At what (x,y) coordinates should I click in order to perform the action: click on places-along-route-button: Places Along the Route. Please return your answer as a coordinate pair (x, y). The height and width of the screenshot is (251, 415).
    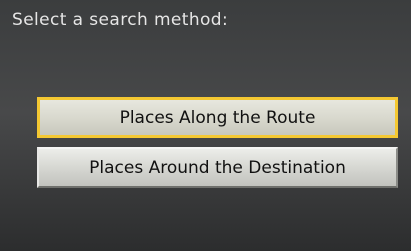
    Looking at the image, I should click on (217, 117).